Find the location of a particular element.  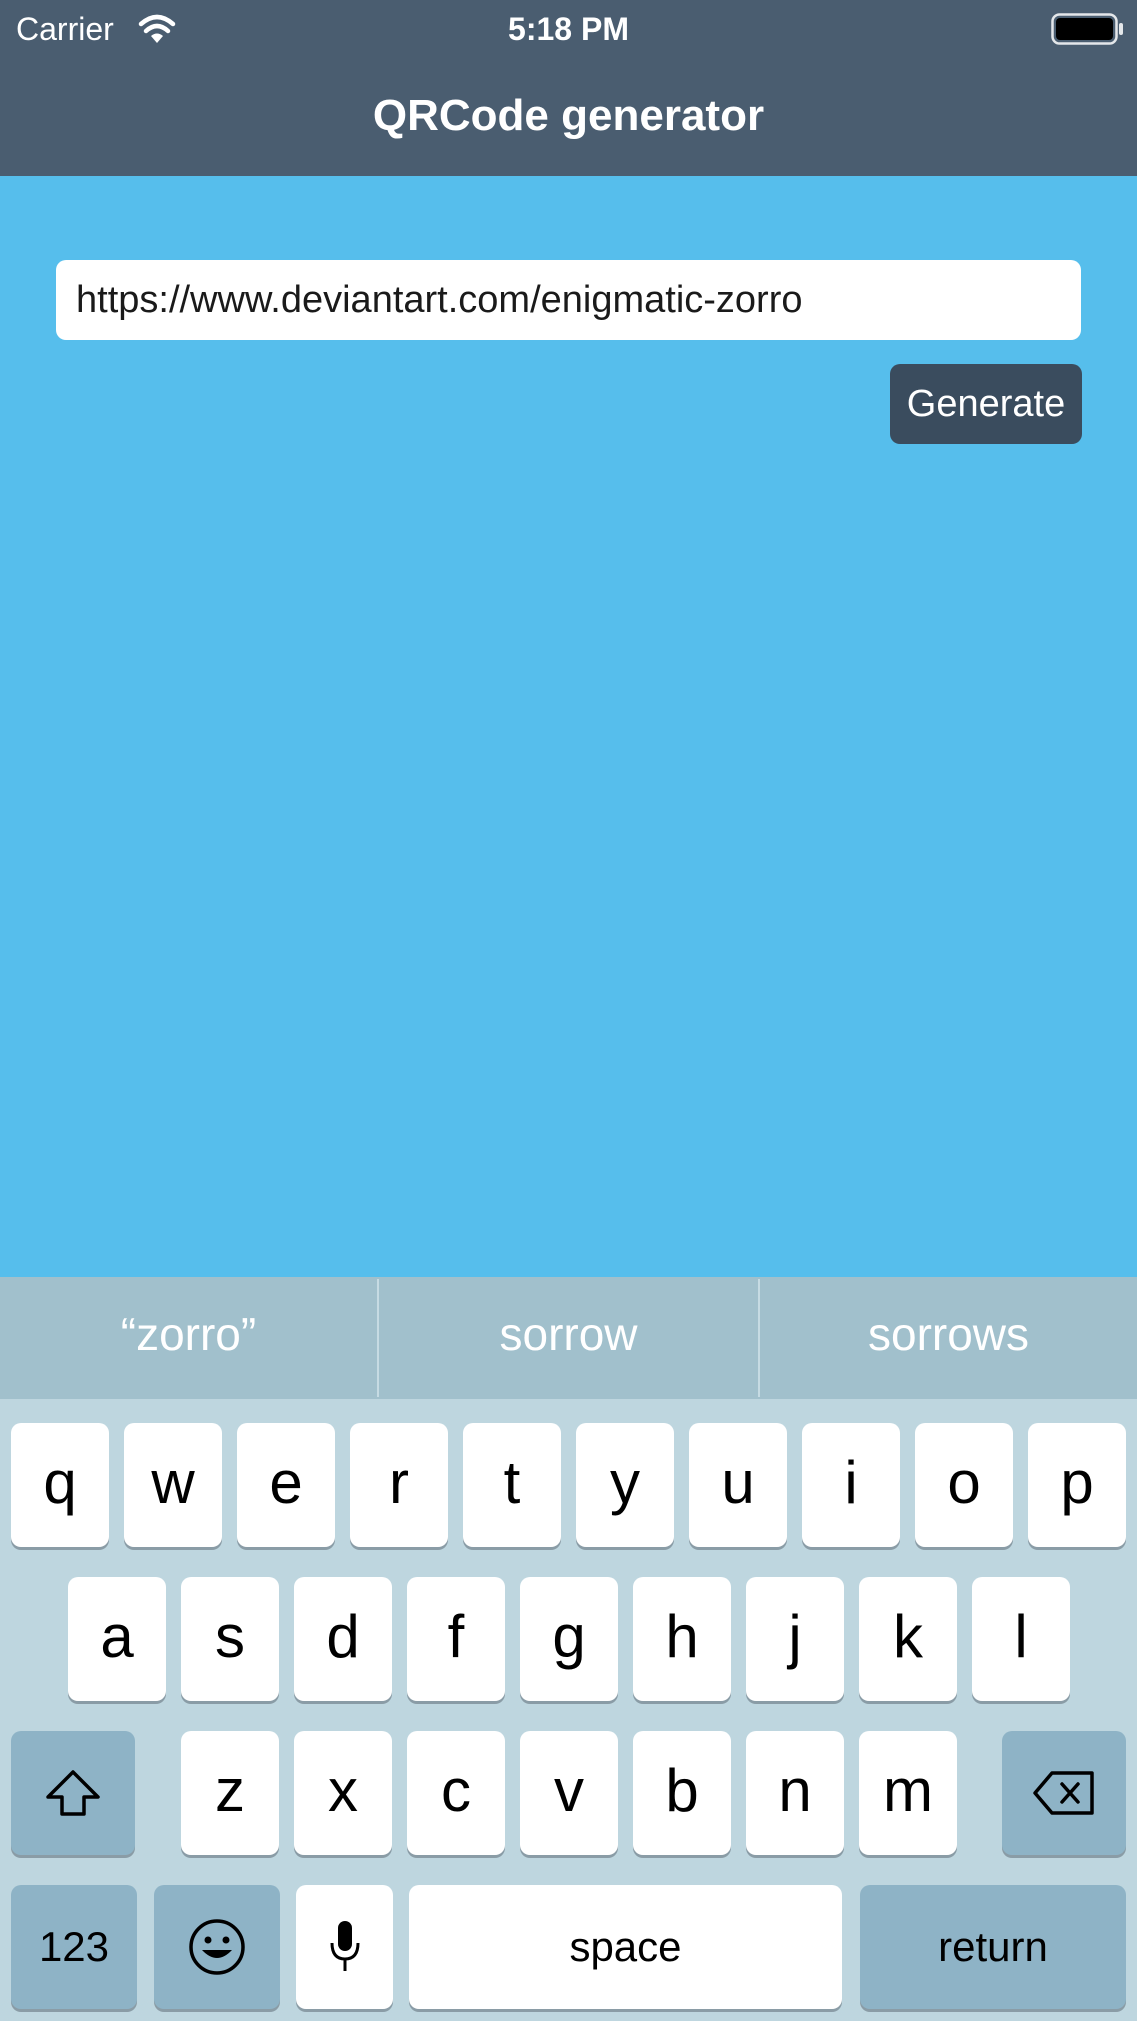

key-label: a is located at coordinates (117, 1636).